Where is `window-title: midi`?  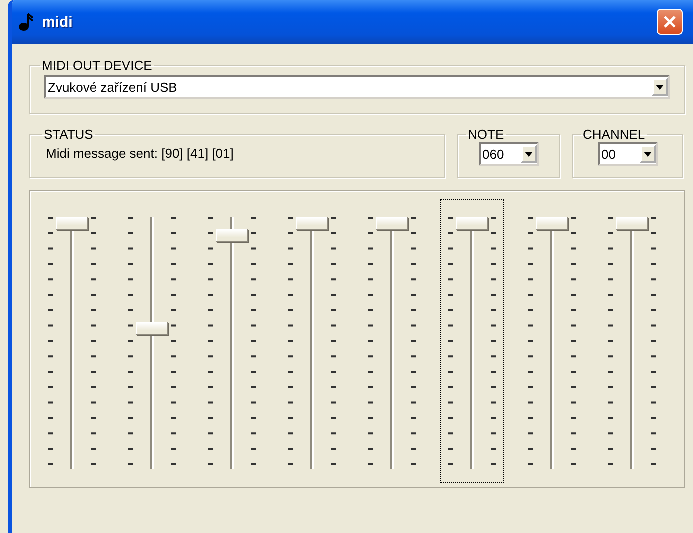 window-title: midi is located at coordinates (58, 22).